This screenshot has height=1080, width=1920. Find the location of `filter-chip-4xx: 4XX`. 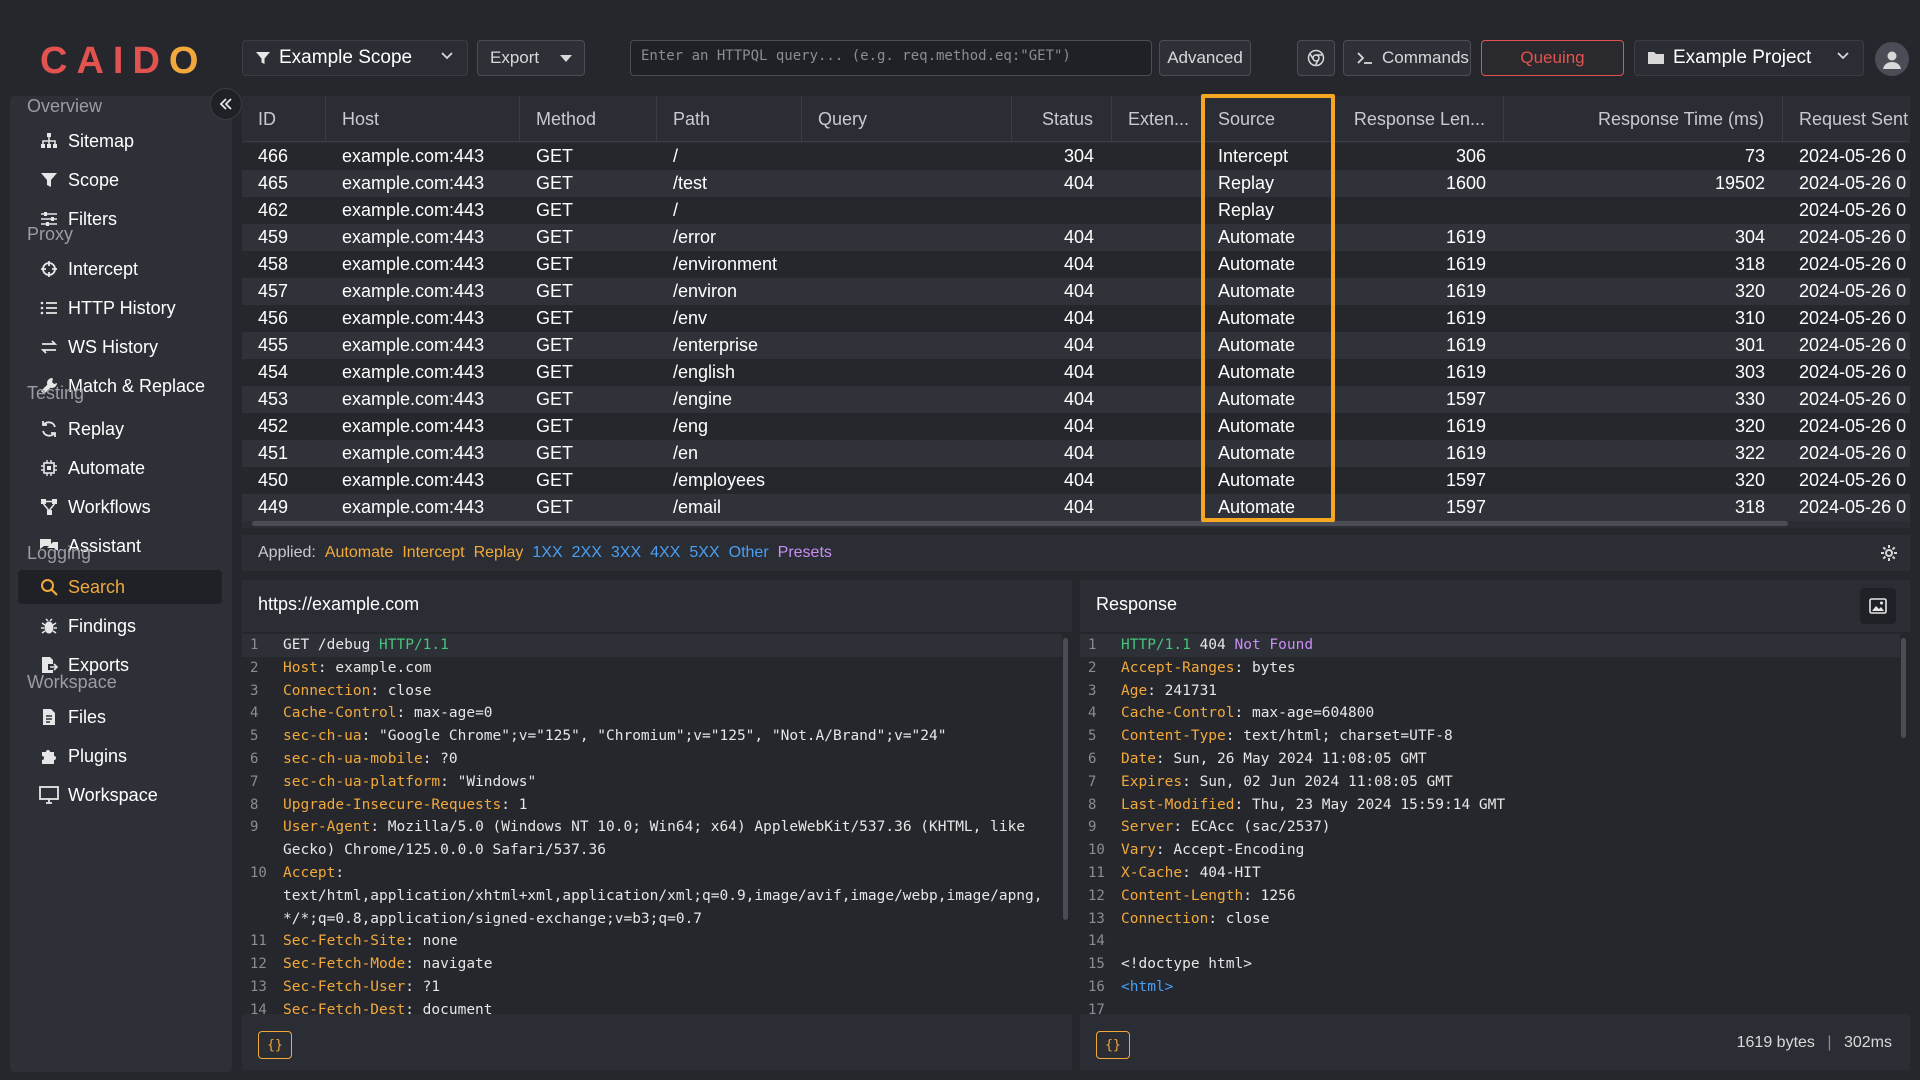

filter-chip-4xx: 4XX is located at coordinates (665, 553).